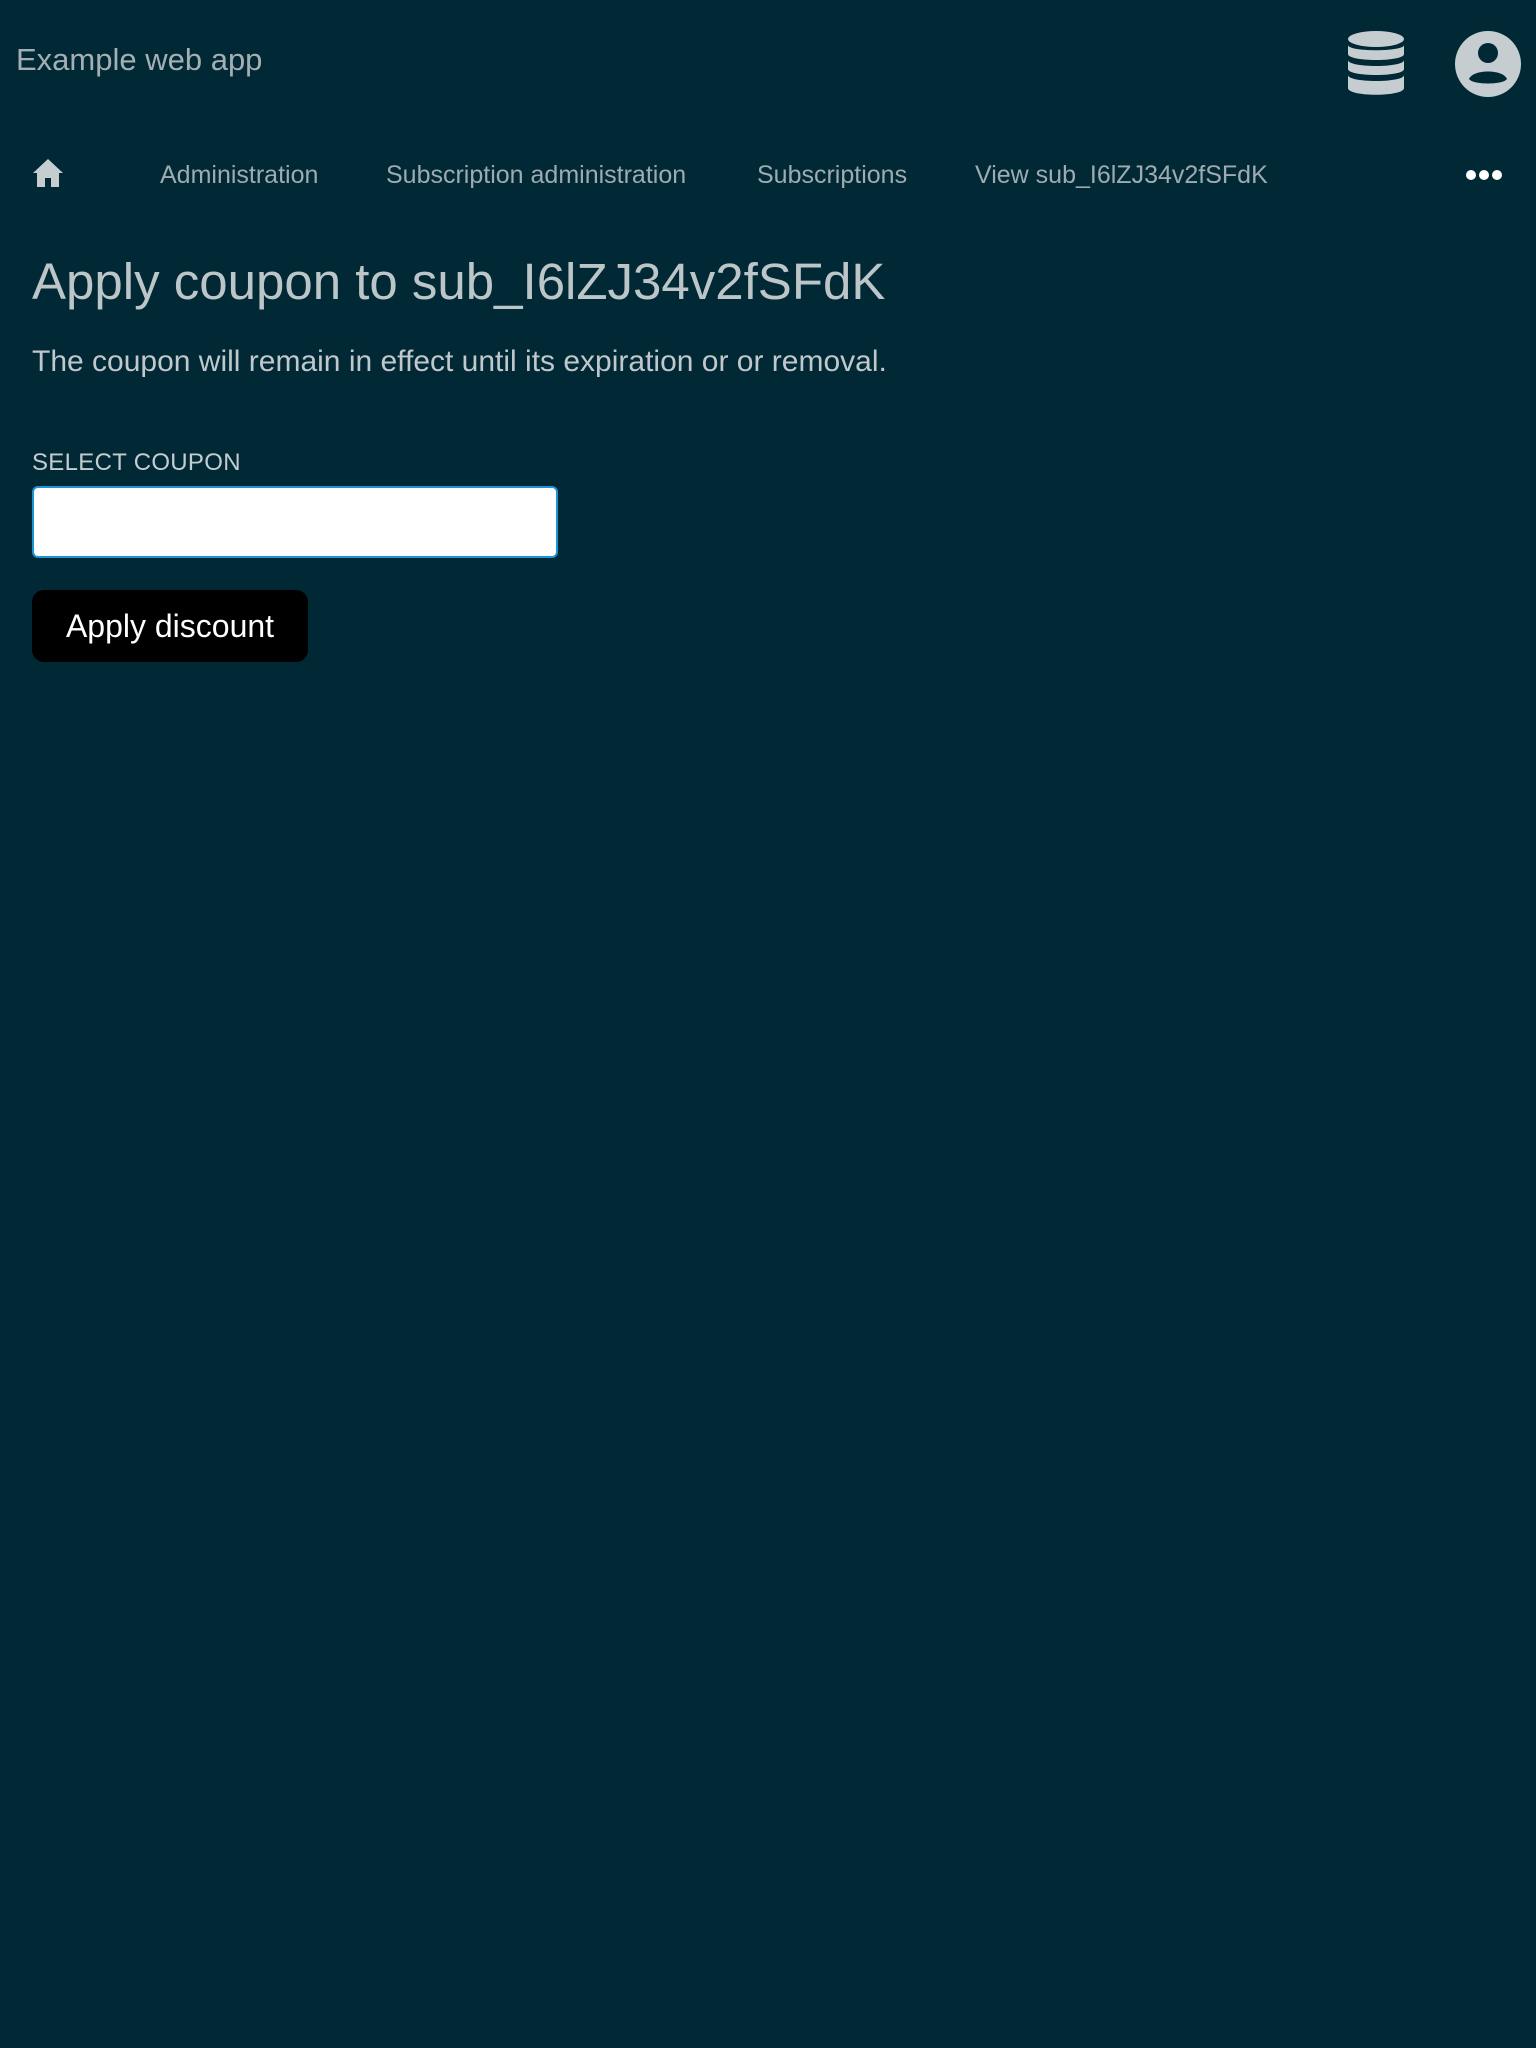 This screenshot has width=1536, height=2048. Describe the element at coordinates (536, 175) in the screenshot. I see `breadcrumb-item-subscription-administration: Subscription administration` at that location.